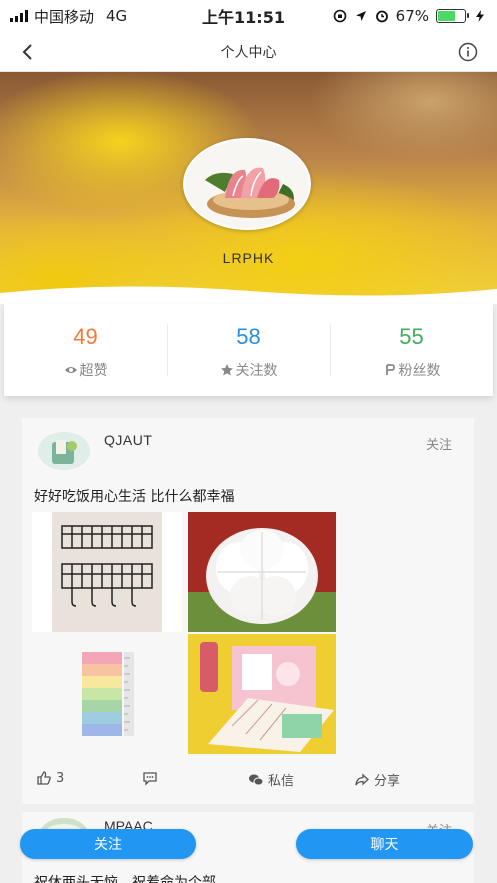 This screenshot has height=883, width=497. What do you see at coordinates (262, 694) in the screenshot?
I see `post-image-notebook` at bounding box center [262, 694].